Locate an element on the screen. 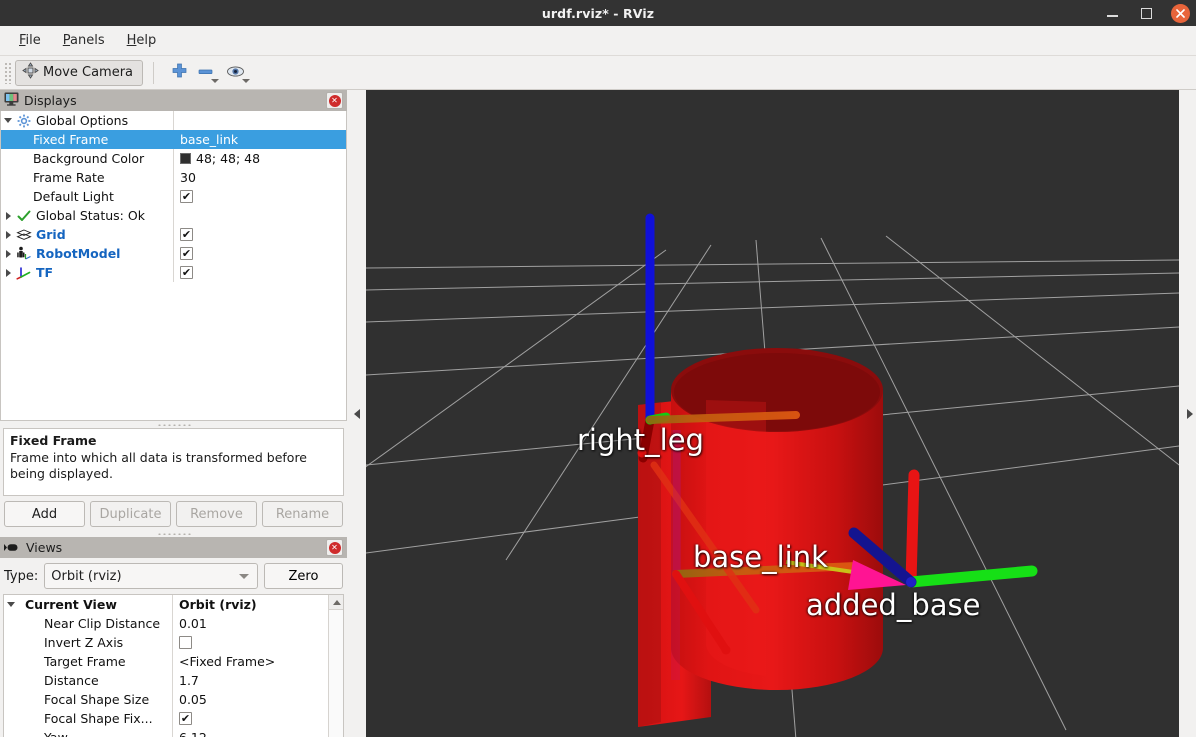 The width and height of the screenshot is (1196, 737). default-light-checkbox: ✔ is located at coordinates (186, 196).